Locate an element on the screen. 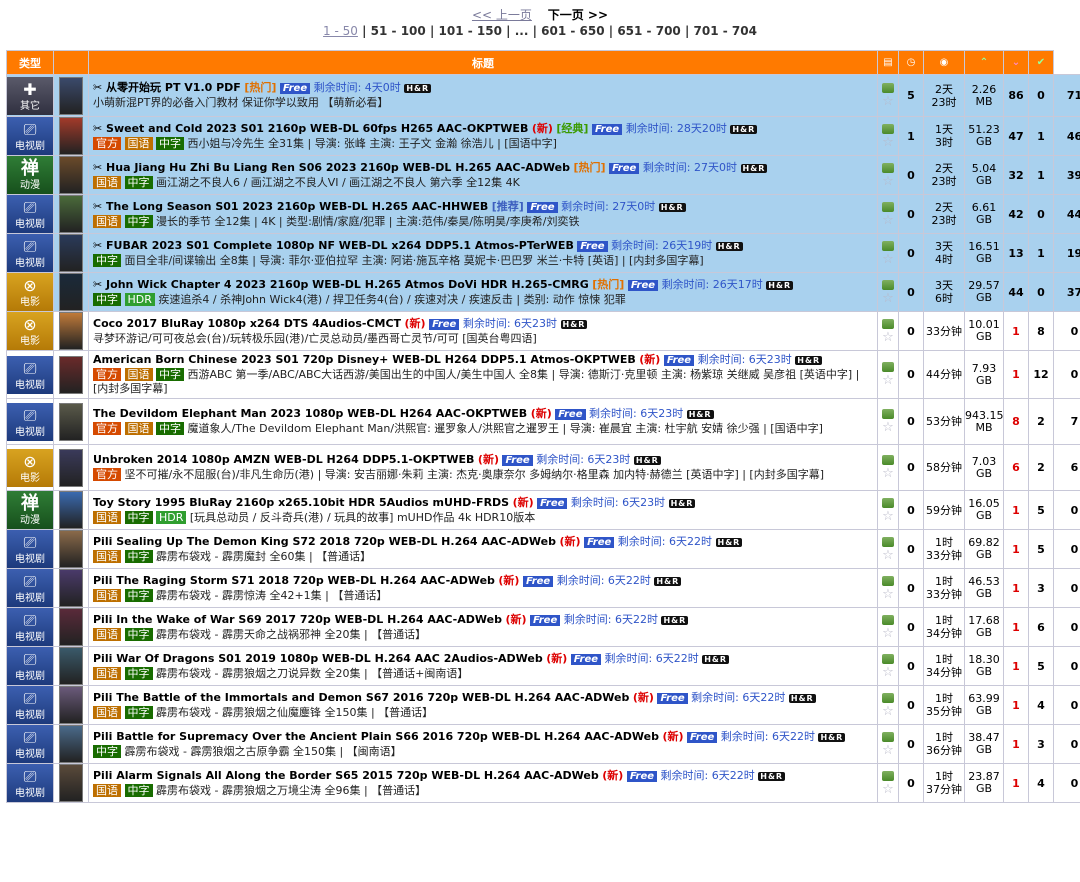 The width and height of the screenshot is (1080, 882). leechers-count: 12 is located at coordinates (1041, 374).